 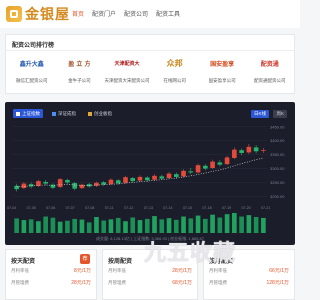 I want to click on house-logo-icon, so click(x=14, y=14).